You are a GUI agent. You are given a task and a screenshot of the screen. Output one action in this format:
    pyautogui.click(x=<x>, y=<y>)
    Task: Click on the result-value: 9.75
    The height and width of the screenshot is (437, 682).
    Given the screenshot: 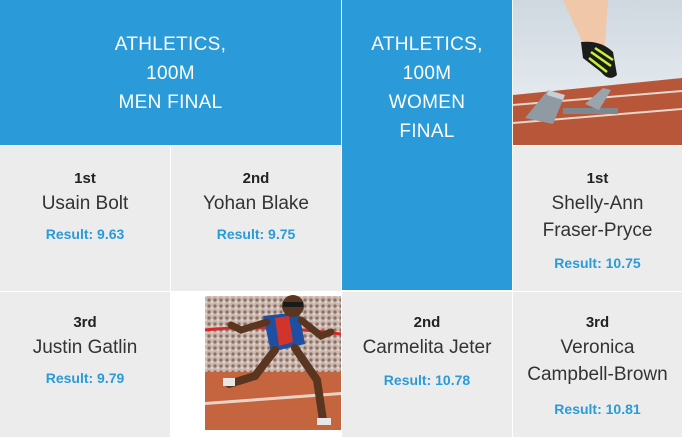 What is the action you would take?
    pyautogui.click(x=282, y=234)
    